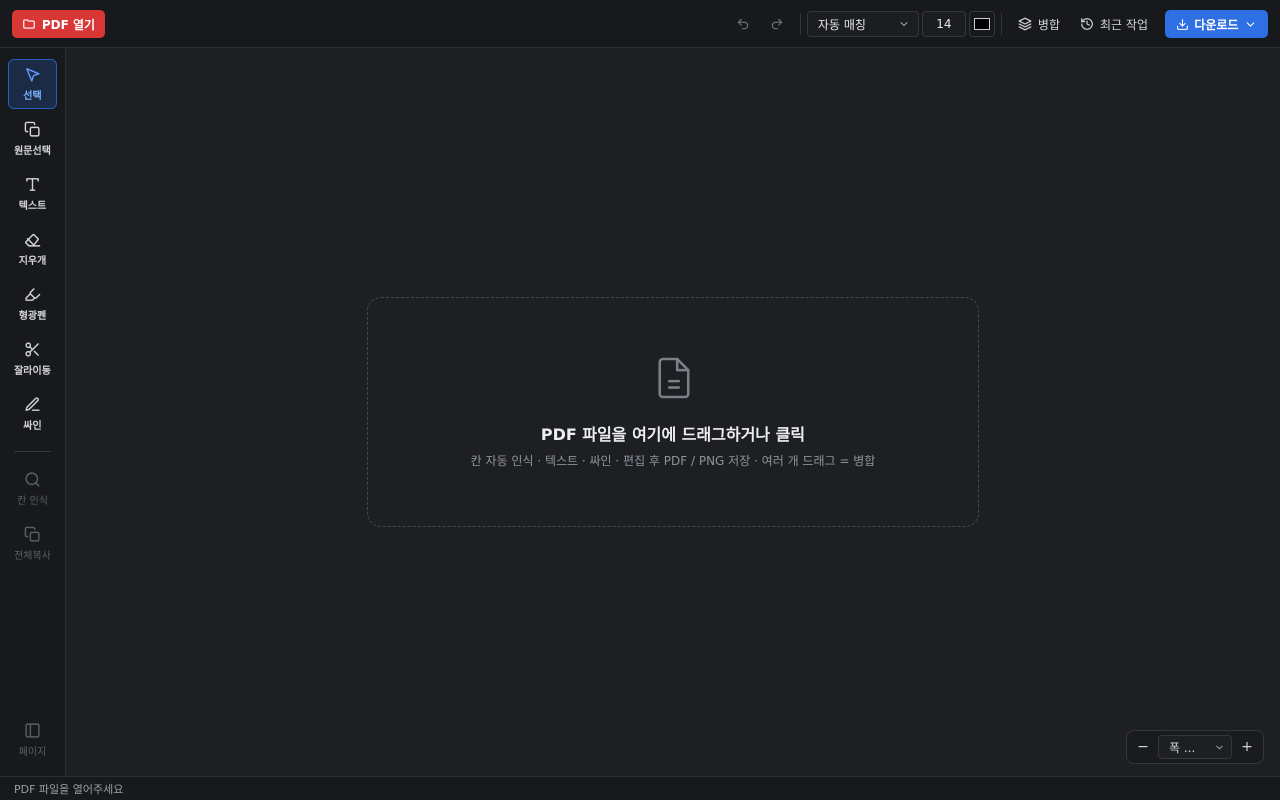 Image resolution: width=1280 pixels, height=800 pixels. Describe the element at coordinates (32, 501) in the screenshot. I see `tool-label: 칸 인식` at that location.